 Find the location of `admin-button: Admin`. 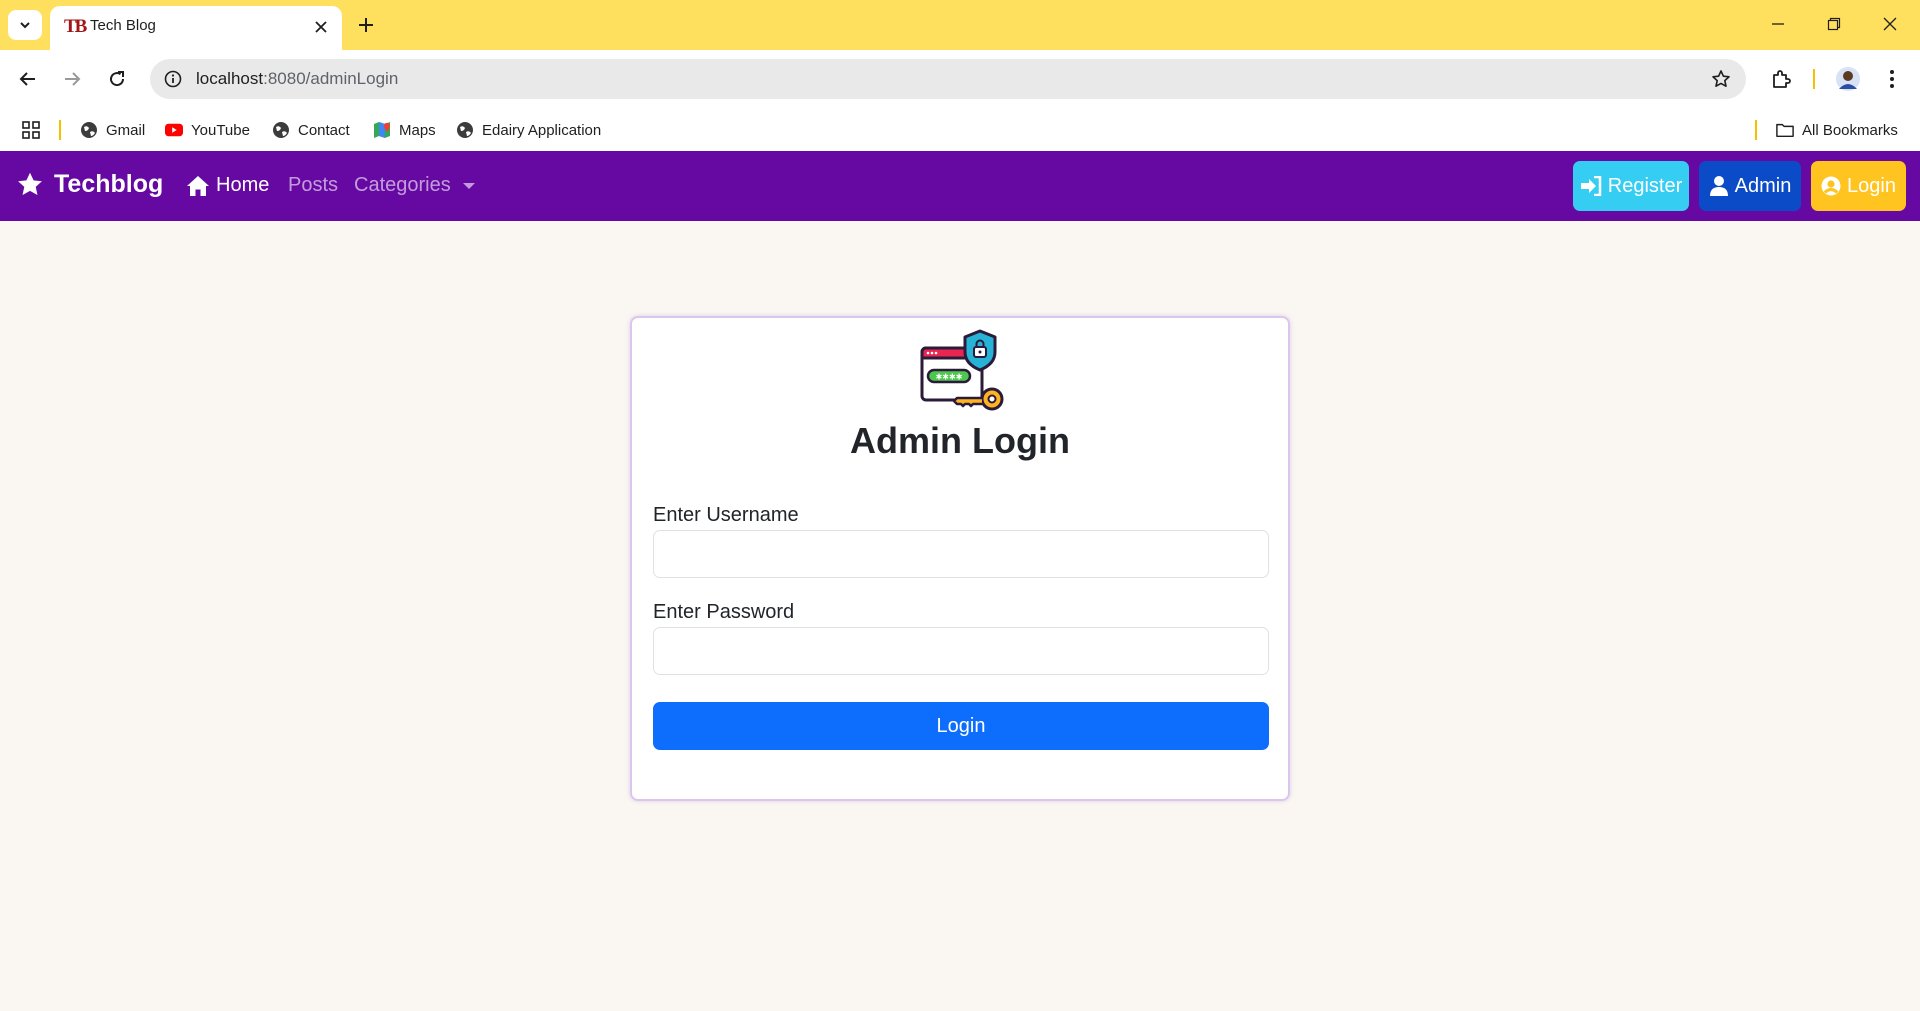

admin-button: Admin is located at coordinates (1750, 186).